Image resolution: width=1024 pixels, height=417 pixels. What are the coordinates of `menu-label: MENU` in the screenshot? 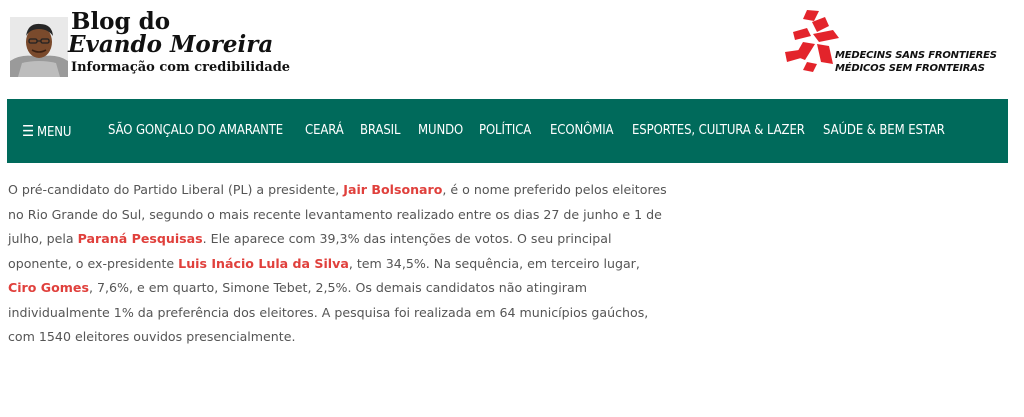 It's located at (54, 132).